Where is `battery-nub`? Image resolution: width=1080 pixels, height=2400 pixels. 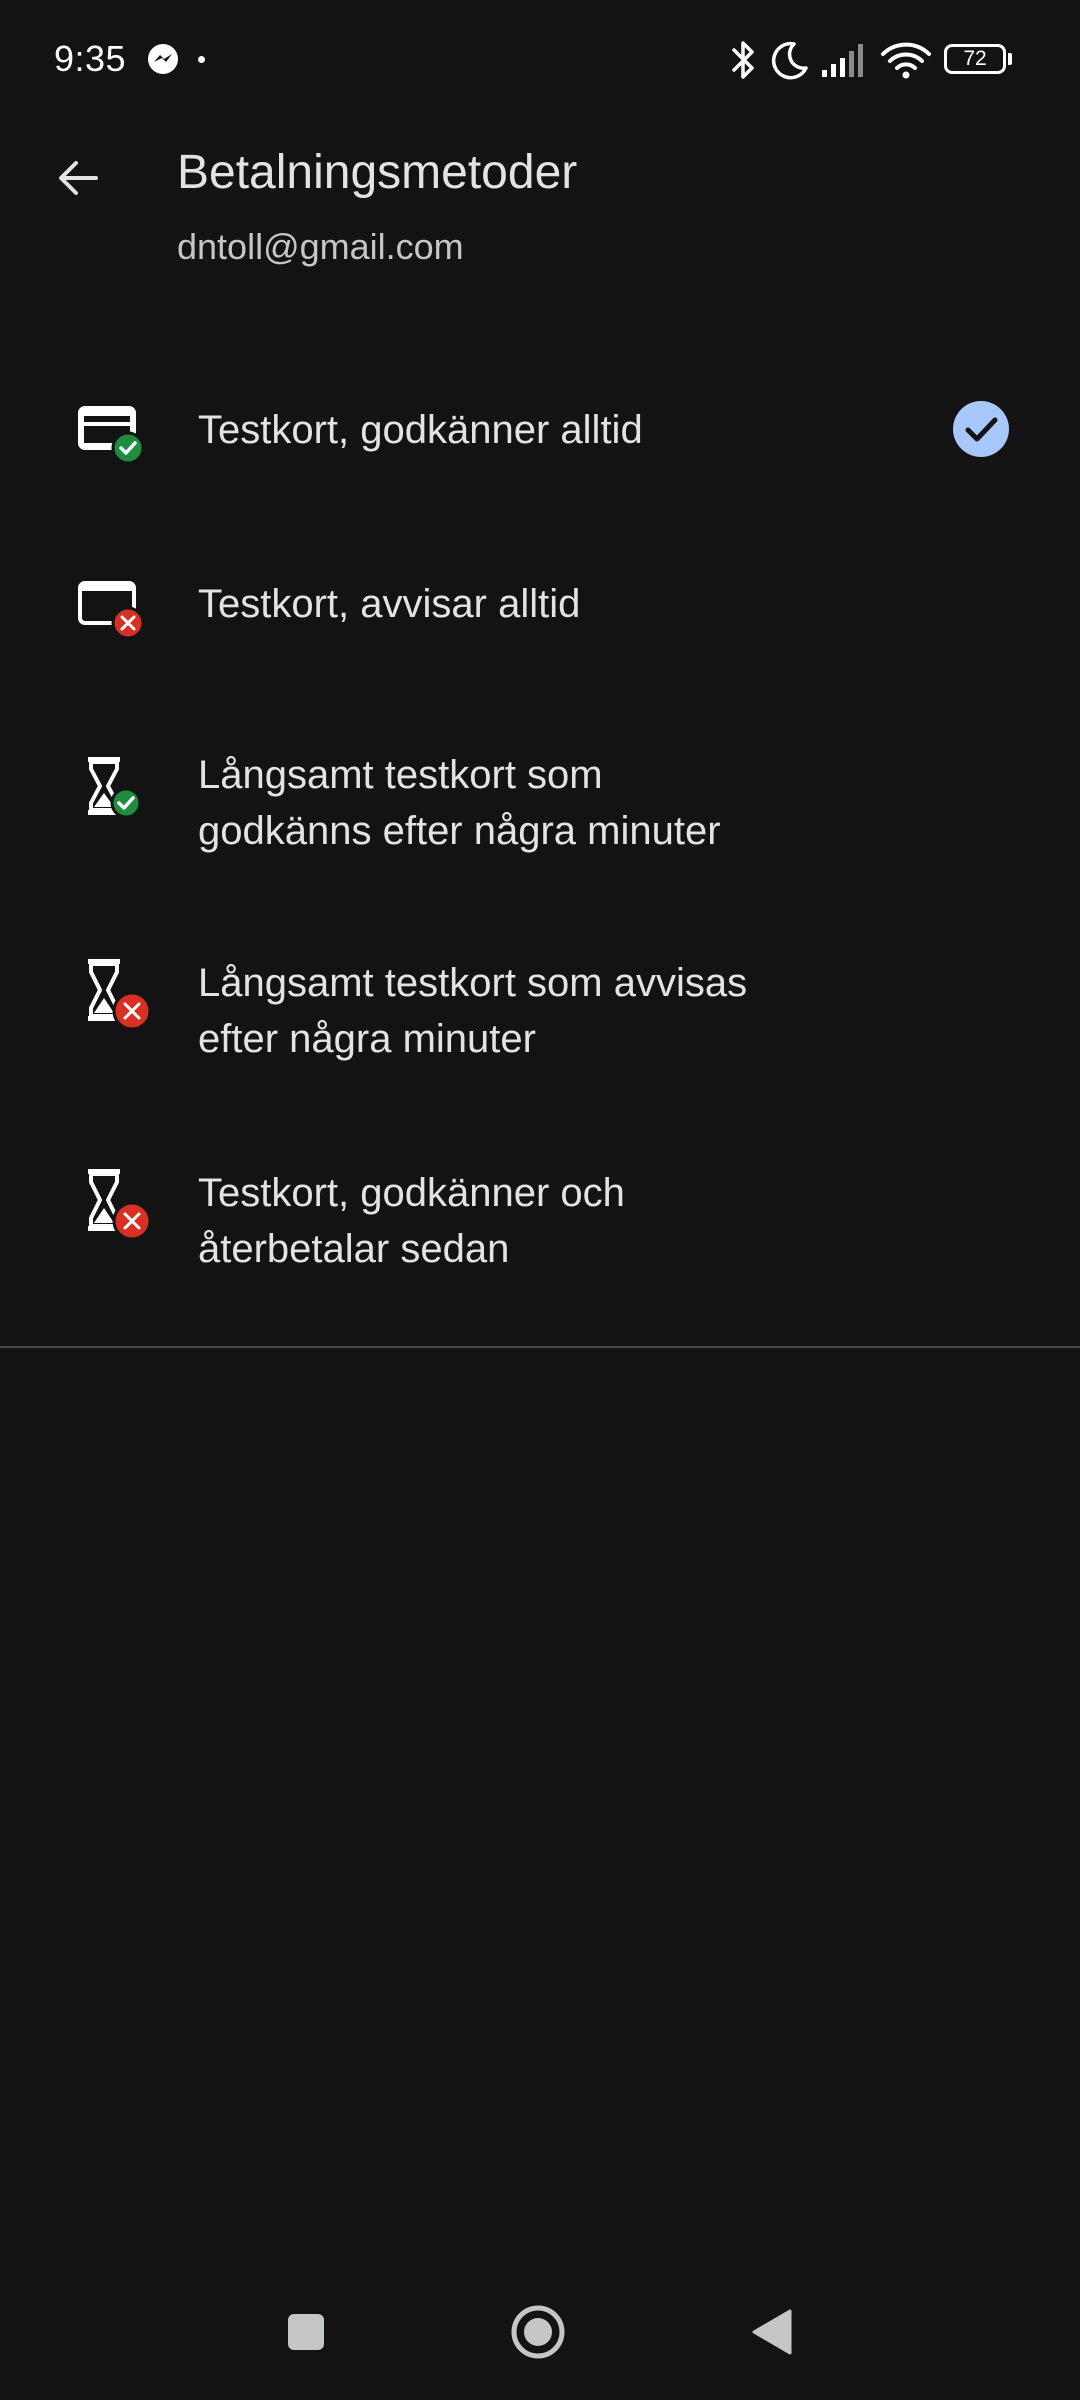 battery-nub is located at coordinates (1010, 59).